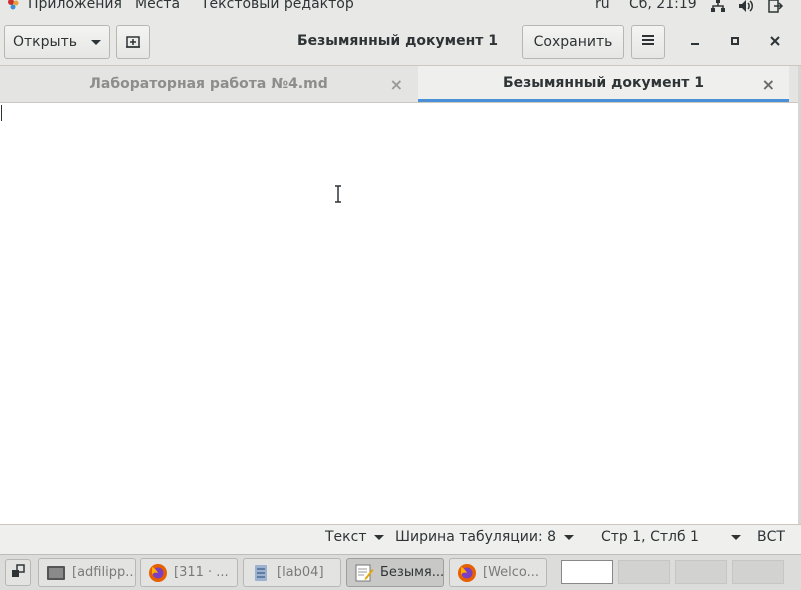  What do you see at coordinates (746, 7) in the screenshot?
I see `volume-icon` at bounding box center [746, 7].